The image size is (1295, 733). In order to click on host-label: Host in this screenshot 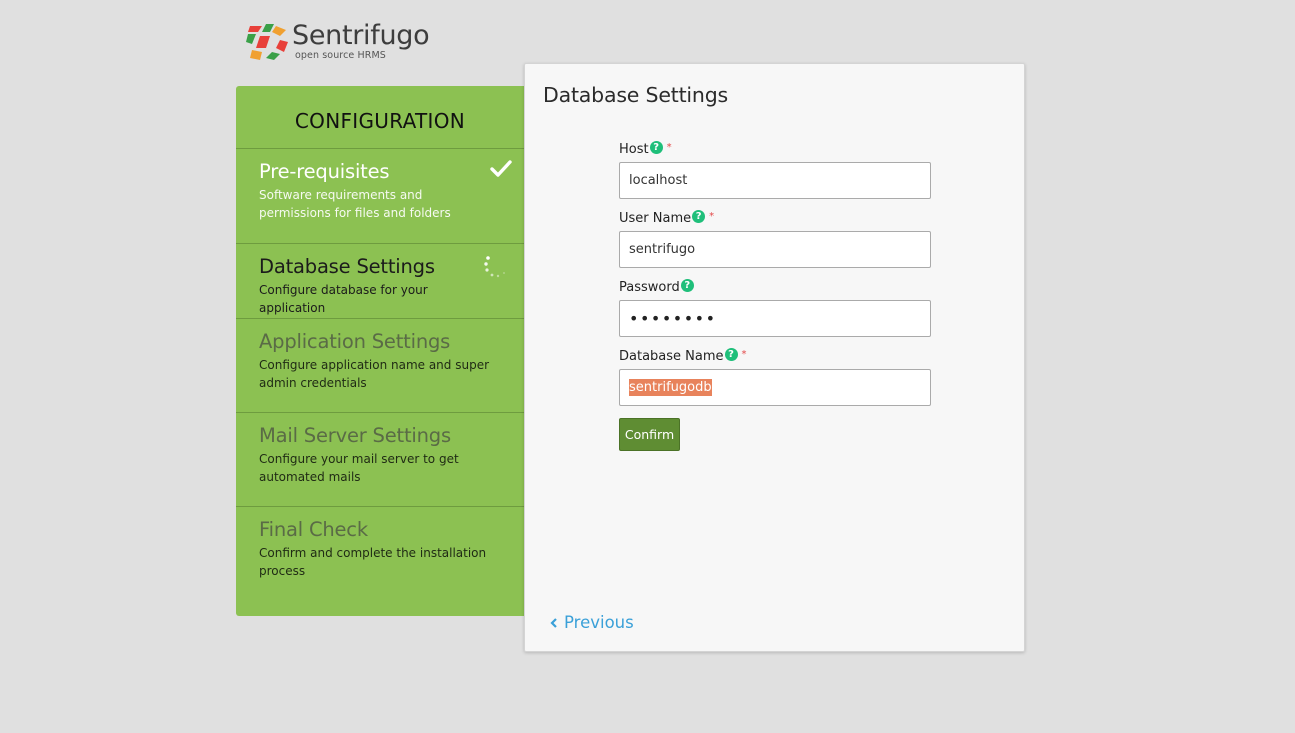, I will do `click(634, 149)`.